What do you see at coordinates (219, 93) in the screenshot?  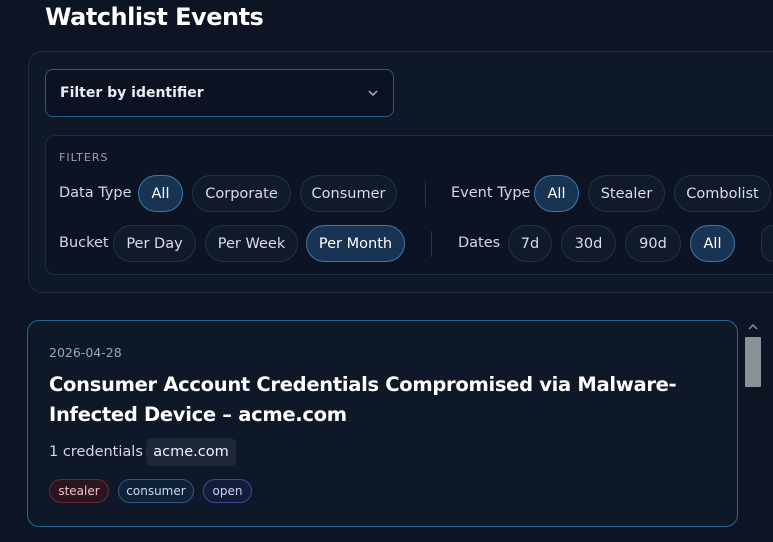 I see `identifier-filter-dropdown: Filter by identifier` at bounding box center [219, 93].